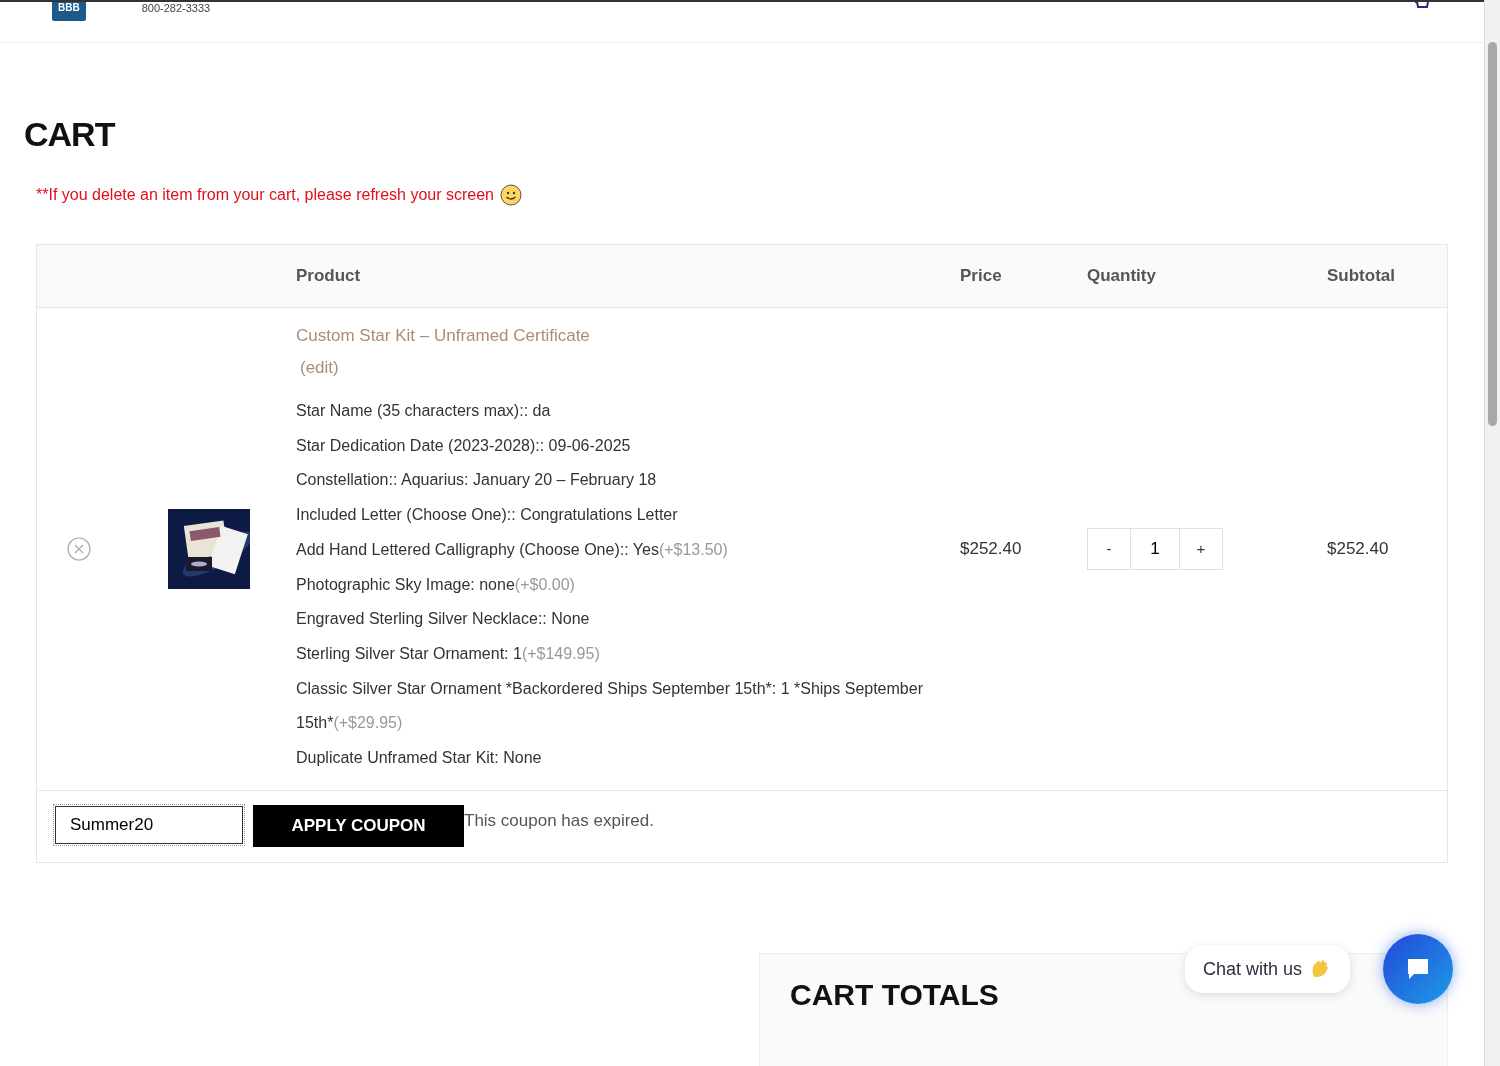  What do you see at coordinates (1201, 548) in the screenshot?
I see `increase-button: +` at bounding box center [1201, 548].